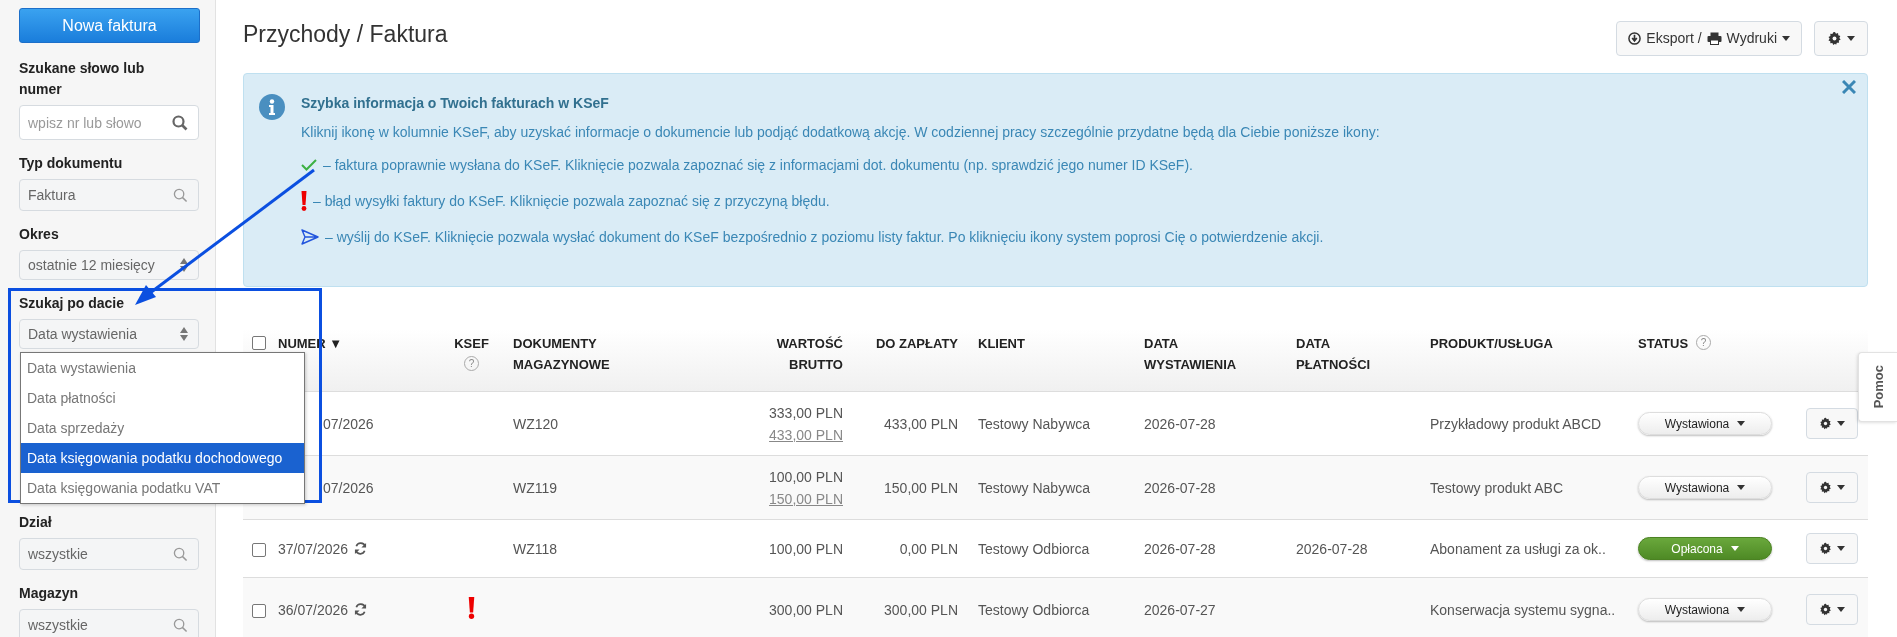 The height and width of the screenshot is (637, 1897). I want to click on table-cell: 300,00 PLN, so click(921, 609).